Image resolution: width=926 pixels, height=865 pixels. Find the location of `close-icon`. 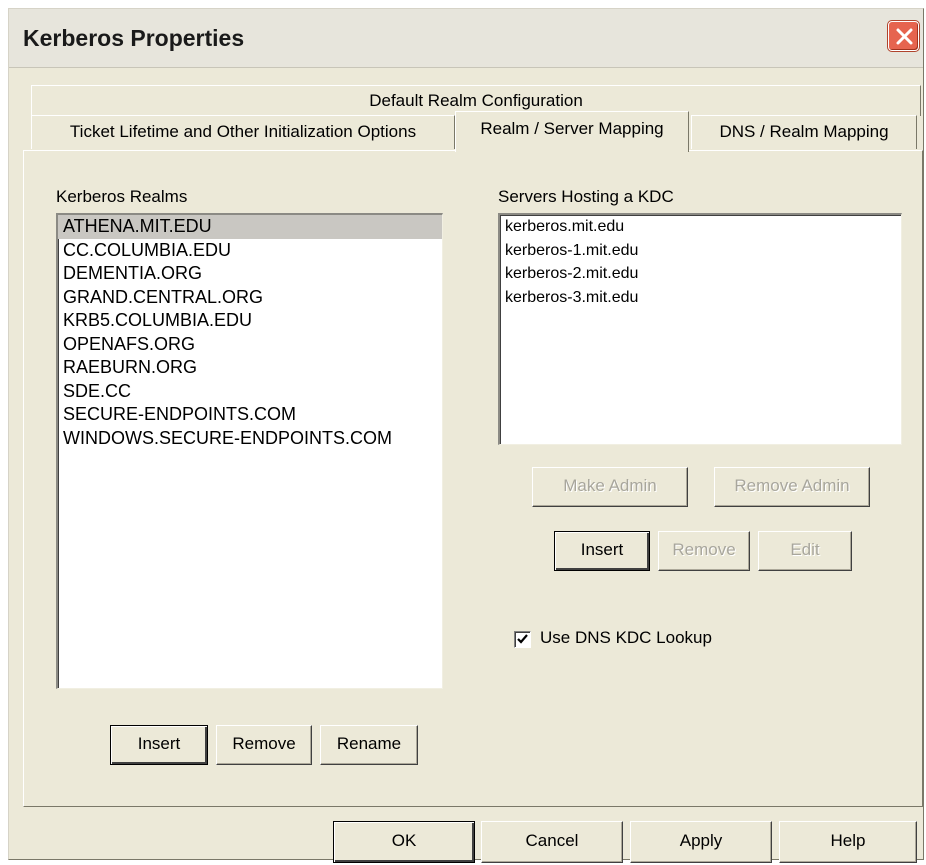

close-icon is located at coordinates (904, 36).